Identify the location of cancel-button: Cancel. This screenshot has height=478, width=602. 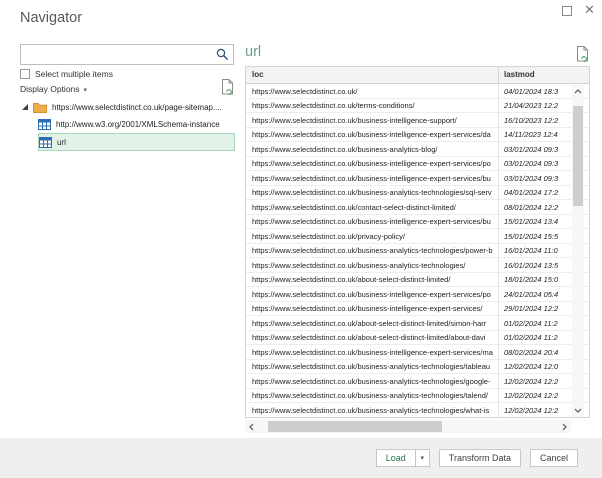
(553, 458).